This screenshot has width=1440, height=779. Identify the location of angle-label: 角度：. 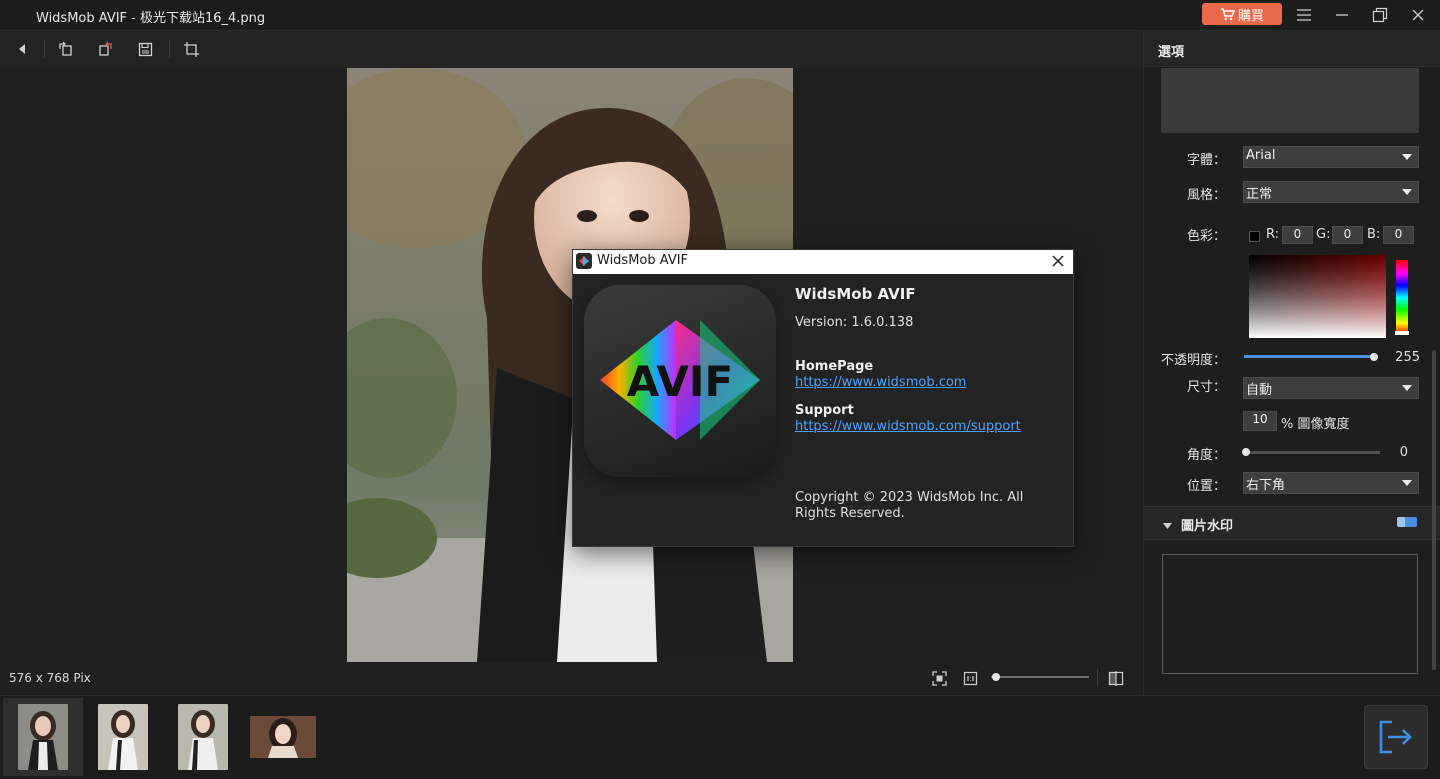
(1206, 455).